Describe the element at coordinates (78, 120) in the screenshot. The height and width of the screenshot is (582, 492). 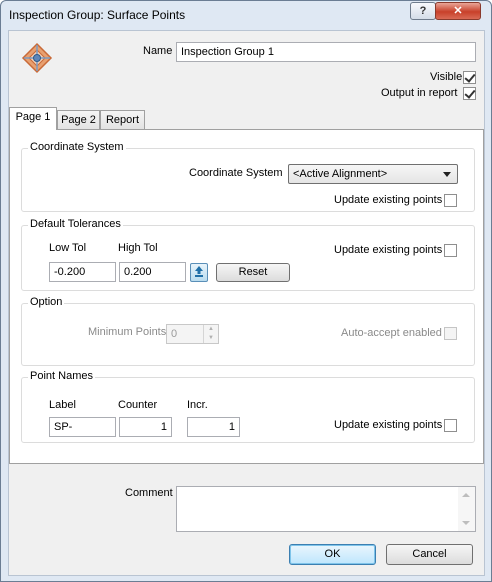
I see `tab-page-2: Page 2` at that location.